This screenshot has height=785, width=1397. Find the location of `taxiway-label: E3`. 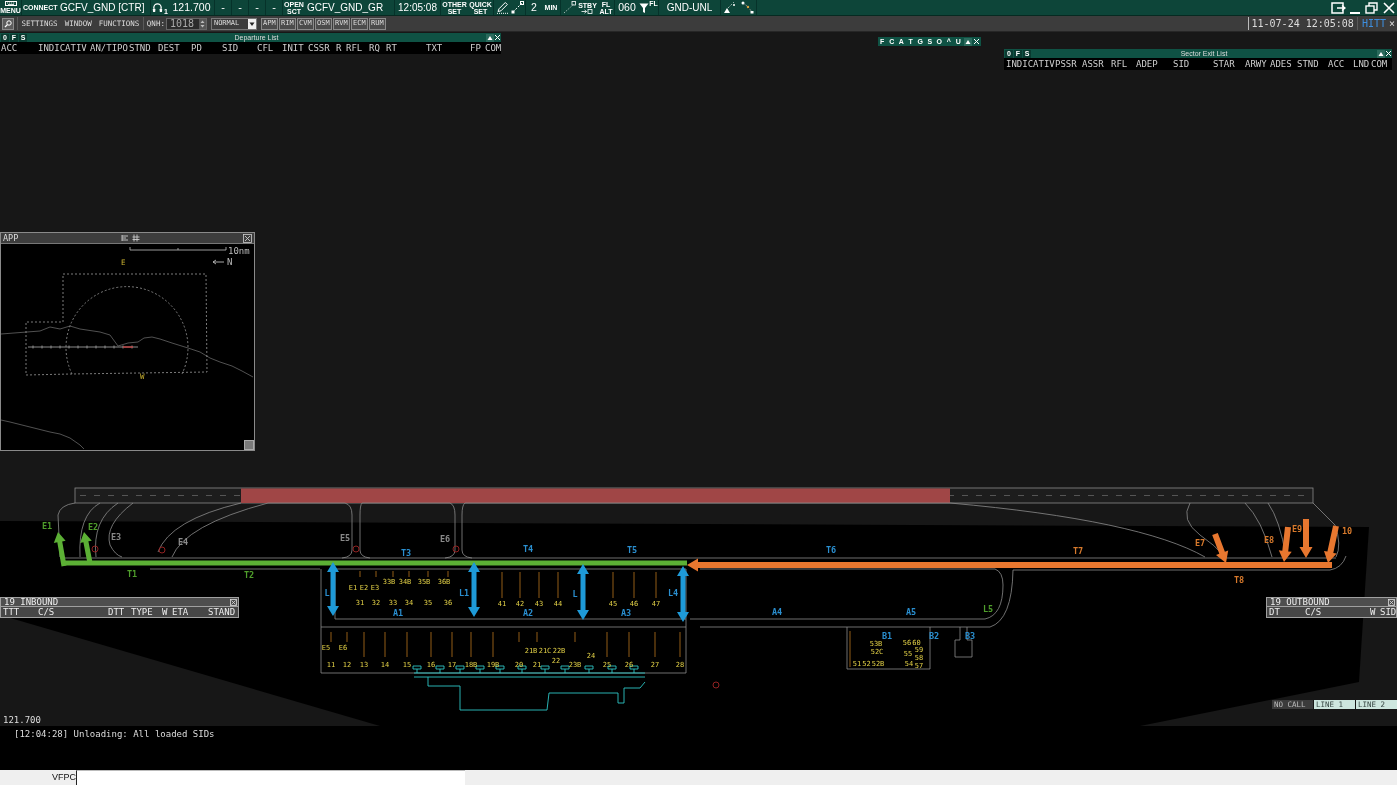

taxiway-label: E3 is located at coordinates (116, 537).